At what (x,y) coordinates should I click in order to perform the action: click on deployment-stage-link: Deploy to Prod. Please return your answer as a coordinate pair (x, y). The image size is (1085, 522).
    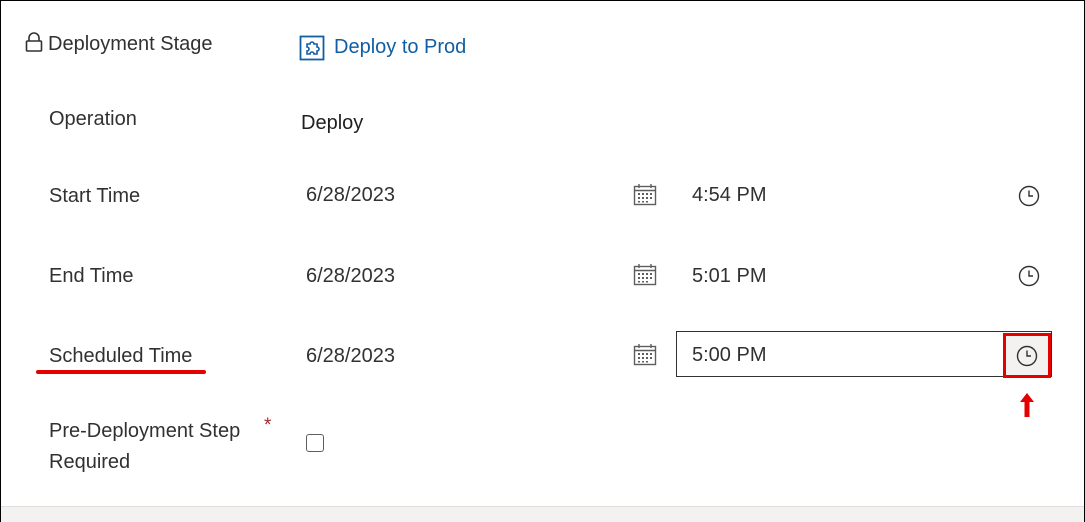
    Looking at the image, I should click on (400, 47).